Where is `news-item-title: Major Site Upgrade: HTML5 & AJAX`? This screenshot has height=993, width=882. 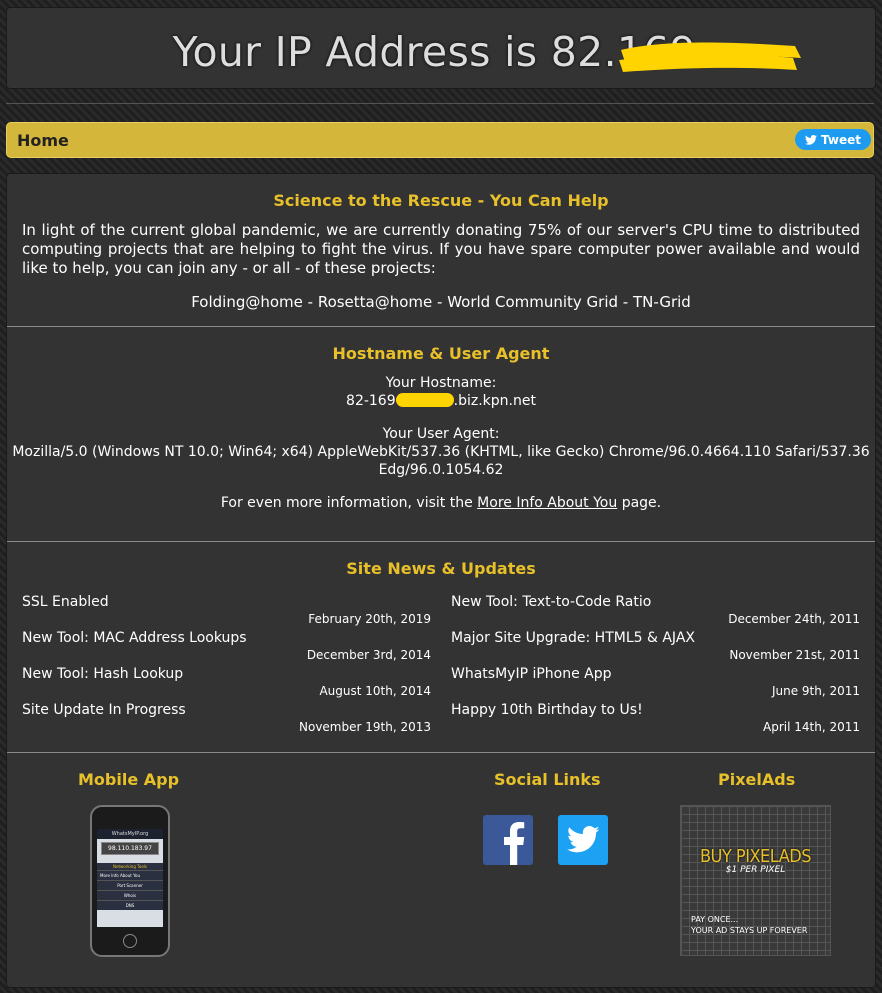
news-item-title: Major Site Upgrade: HTML5 & AJAX is located at coordinates (573, 638).